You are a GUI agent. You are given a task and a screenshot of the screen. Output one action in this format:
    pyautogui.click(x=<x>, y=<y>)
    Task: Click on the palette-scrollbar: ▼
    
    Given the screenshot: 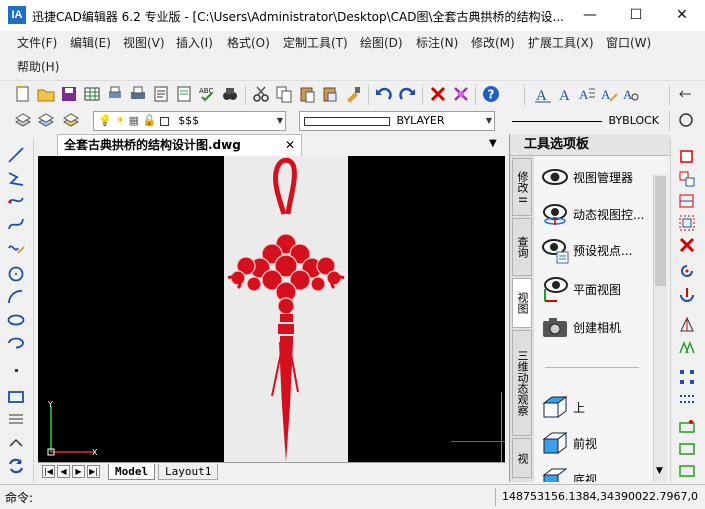 What is the action you would take?
    pyautogui.click(x=660, y=328)
    